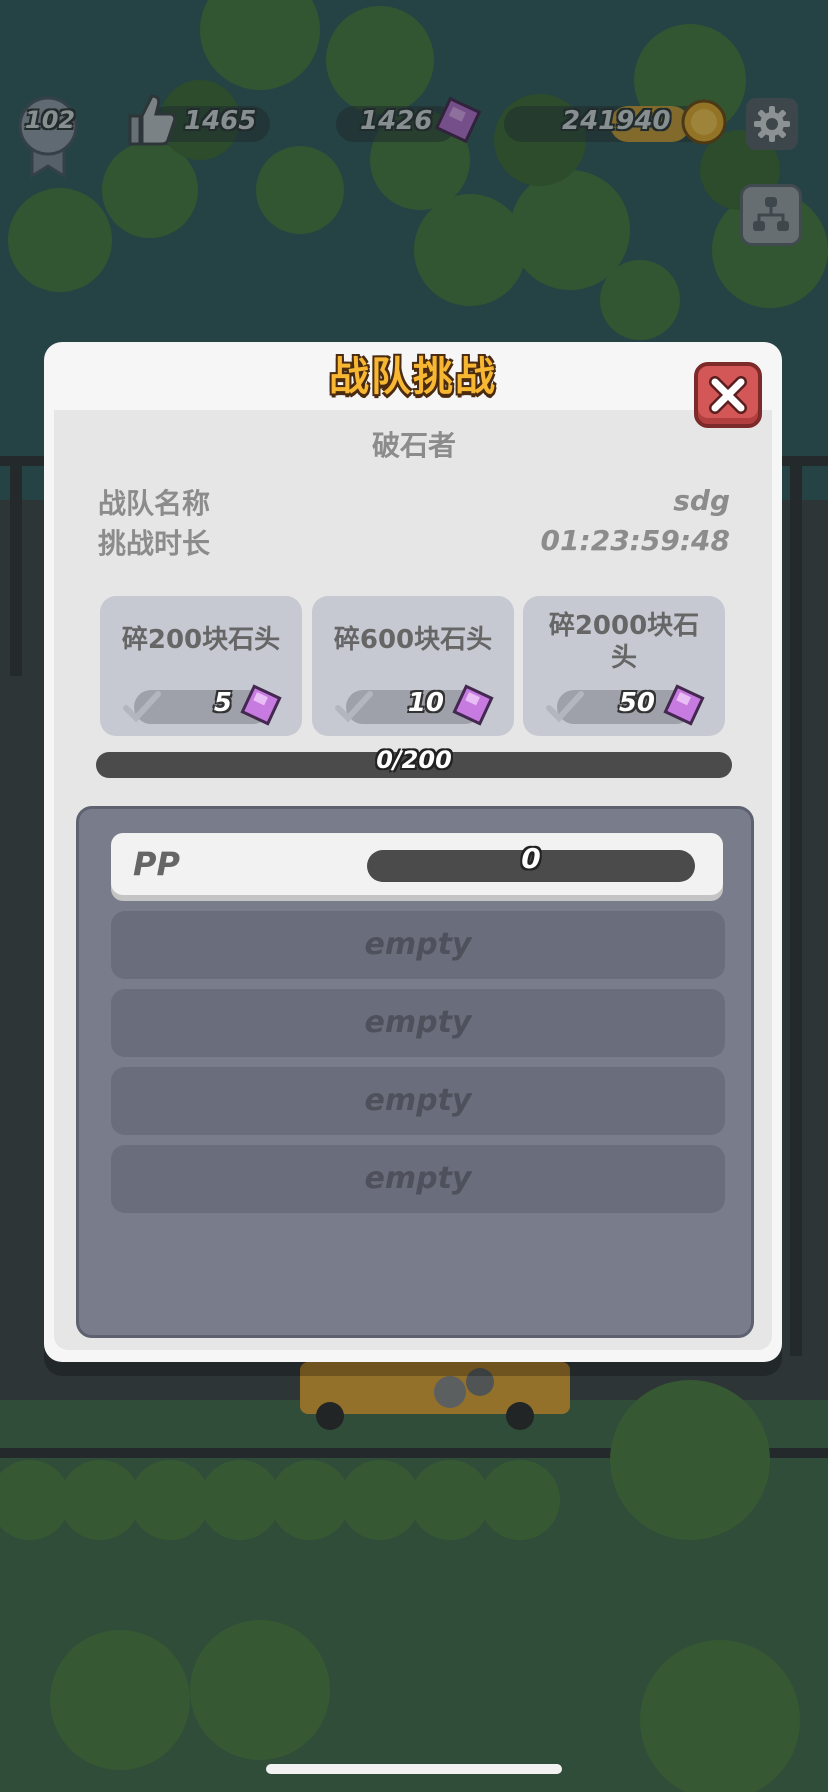 Image resolution: width=828 pixels, height=1792 pixels. What do you see at coordinates (413, 666) in the screenshot?
I see `milestone-card-2: 碎600块石头 10` at bounding box center [413, 666].